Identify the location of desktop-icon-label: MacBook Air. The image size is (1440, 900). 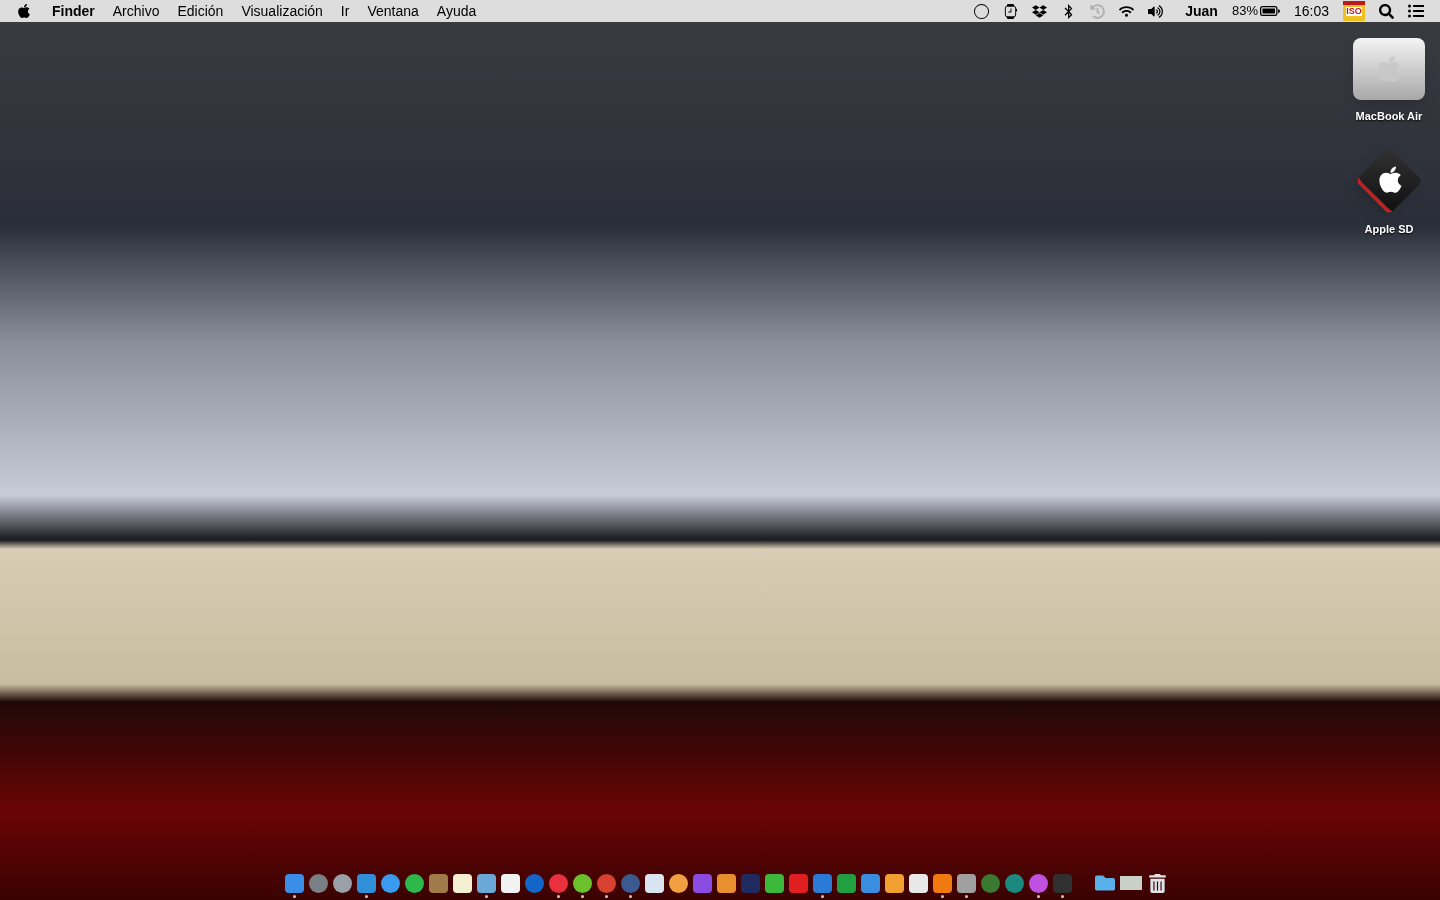
(1389, 116).